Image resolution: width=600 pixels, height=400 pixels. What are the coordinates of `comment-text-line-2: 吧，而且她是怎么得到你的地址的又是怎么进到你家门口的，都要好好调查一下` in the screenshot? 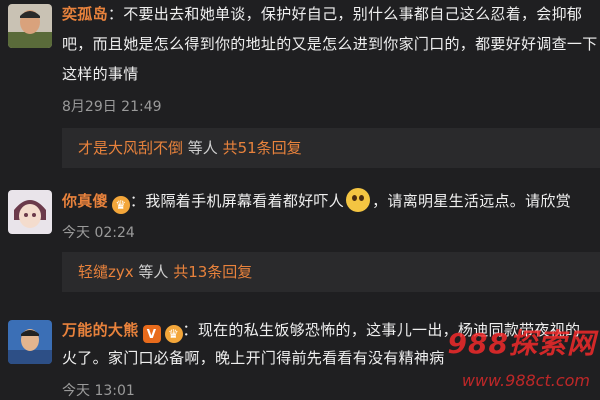 It's located at (330, 44).